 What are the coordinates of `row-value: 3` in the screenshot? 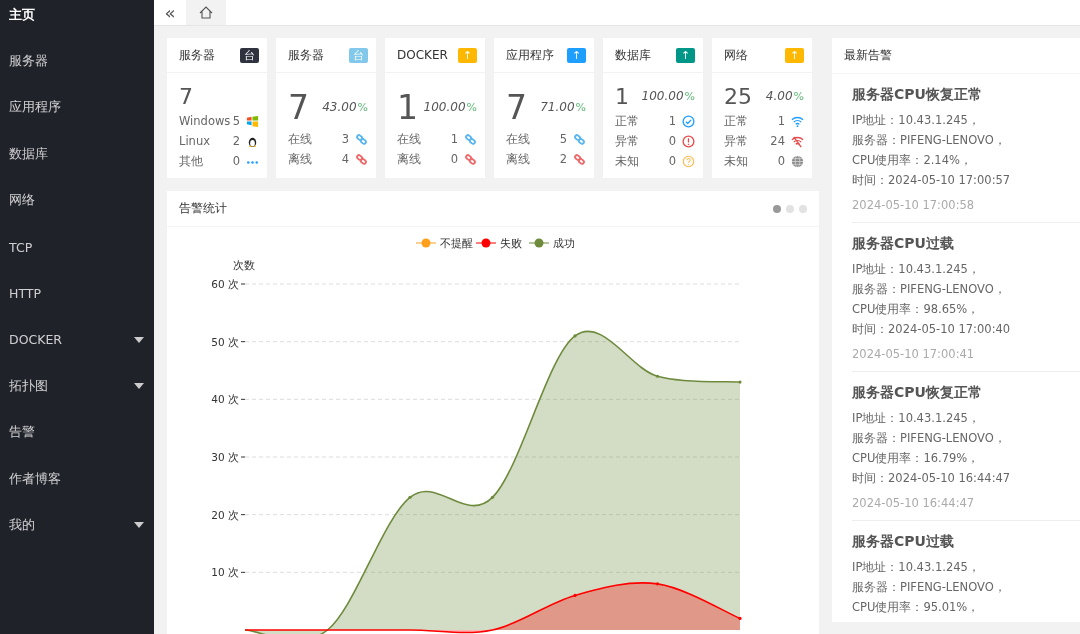 It's located at (344, 139).